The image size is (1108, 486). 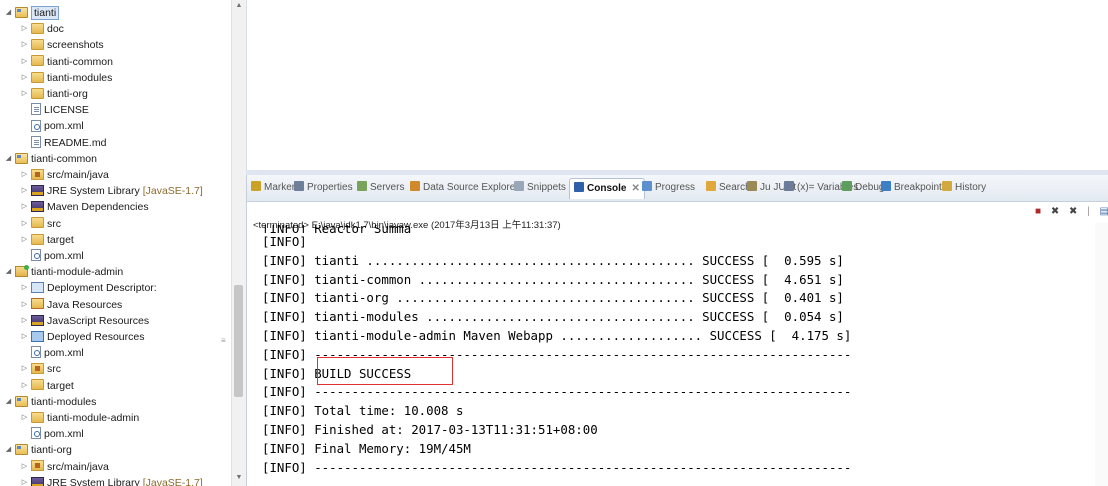 I want to click on scroll-down-arrow-icon: ▼, so click(x=239, y=477).